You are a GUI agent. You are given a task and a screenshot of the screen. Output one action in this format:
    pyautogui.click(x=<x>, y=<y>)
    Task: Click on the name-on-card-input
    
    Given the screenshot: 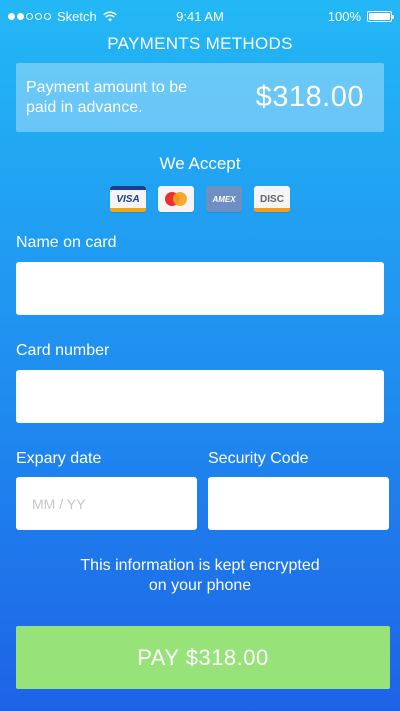 What is the action you would take?
    pyautogui.click(x=200, y=288)
    